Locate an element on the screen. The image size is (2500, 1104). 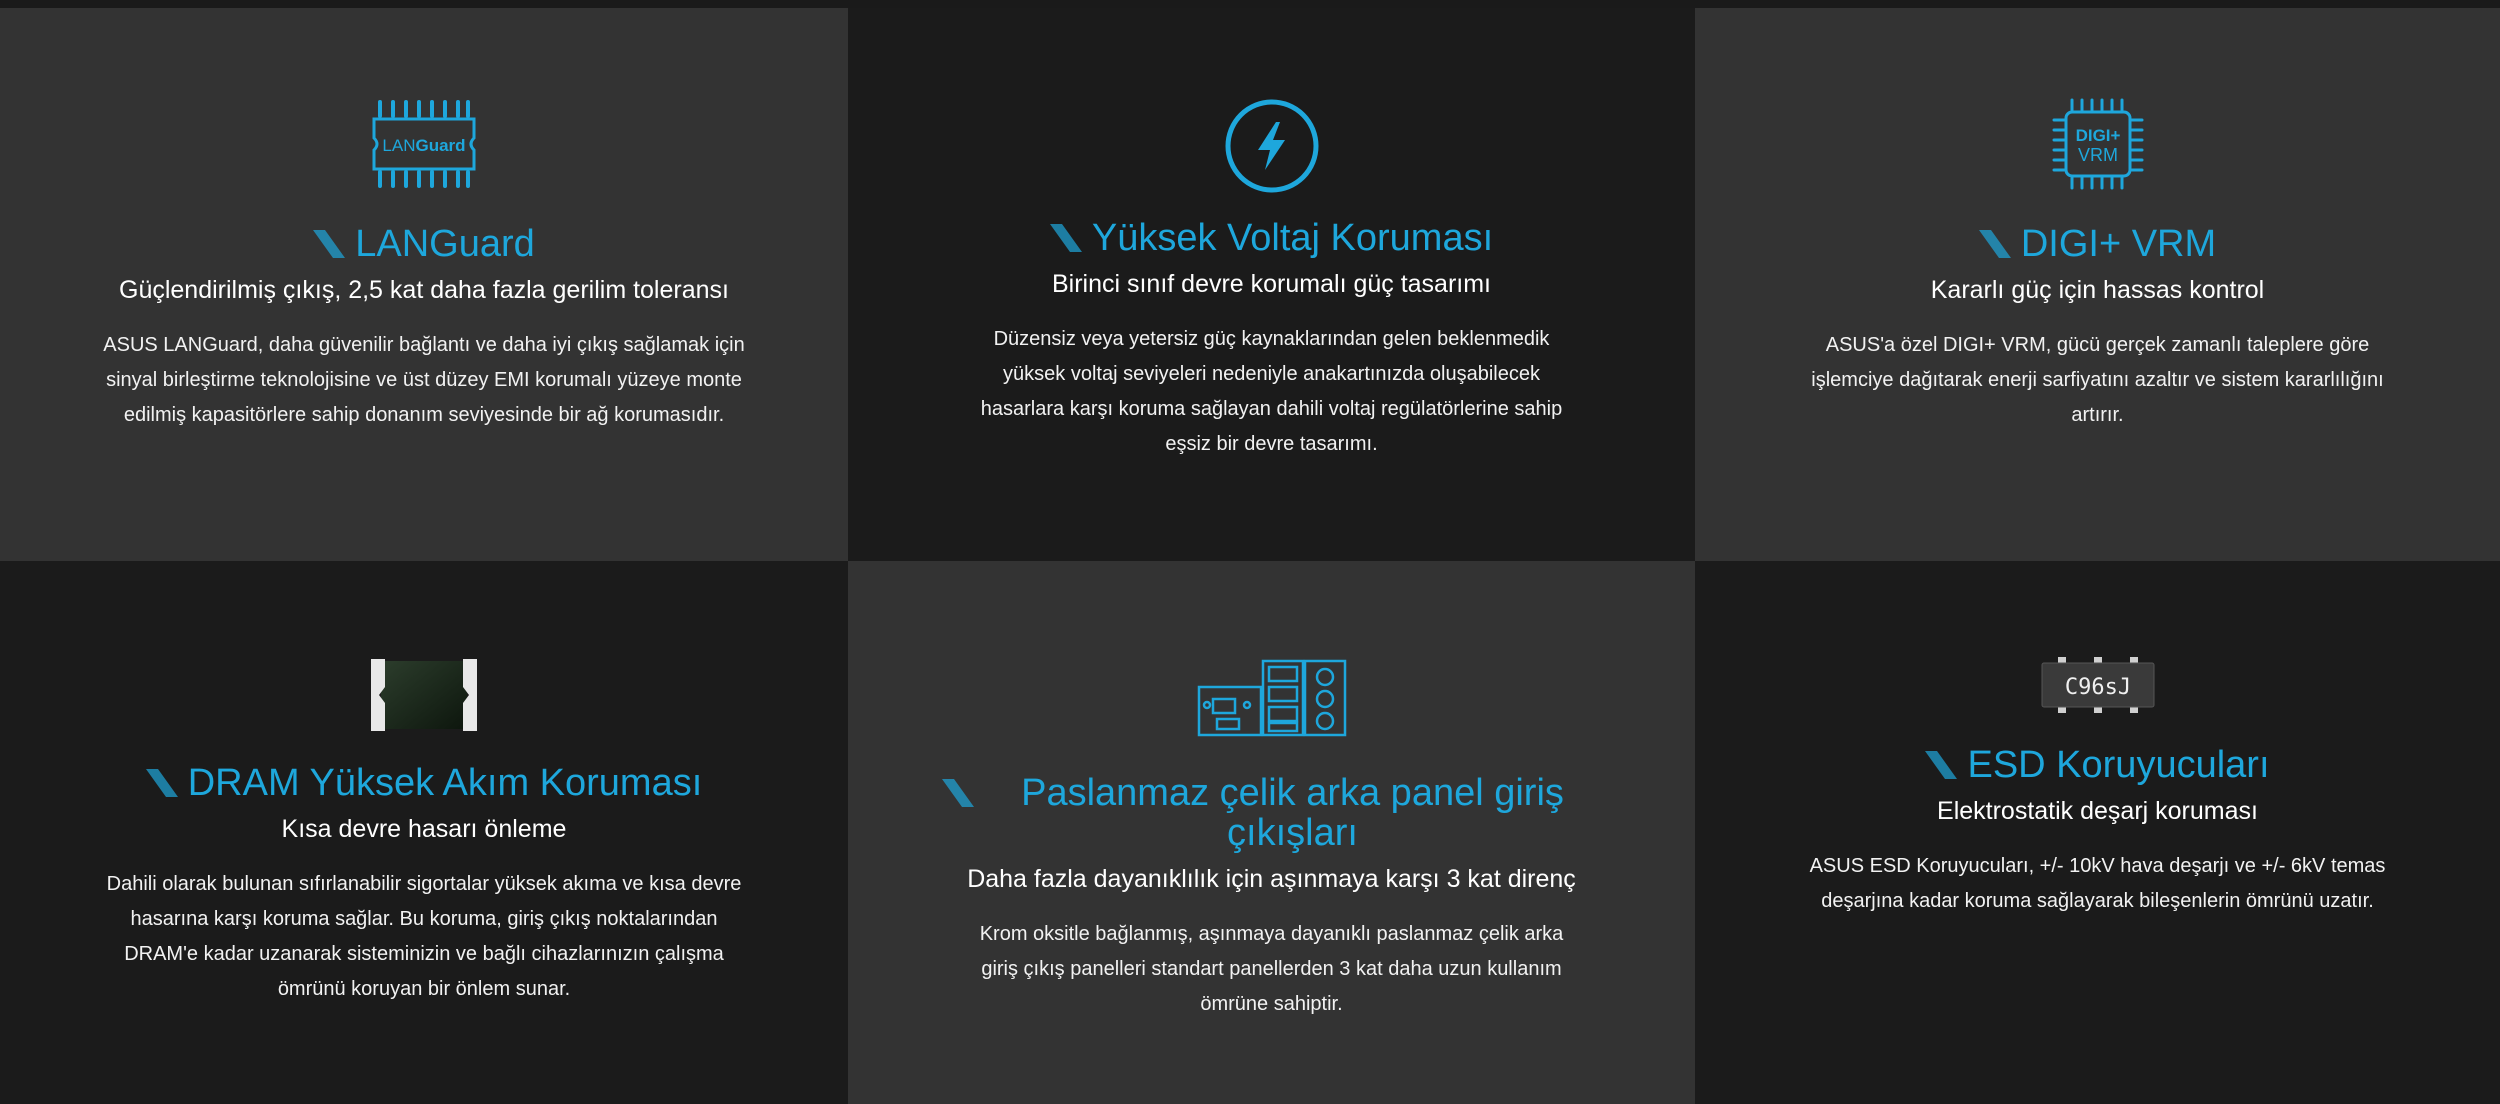
esd-chip-icon: C96sJ is located at coordinates (2097, 685).